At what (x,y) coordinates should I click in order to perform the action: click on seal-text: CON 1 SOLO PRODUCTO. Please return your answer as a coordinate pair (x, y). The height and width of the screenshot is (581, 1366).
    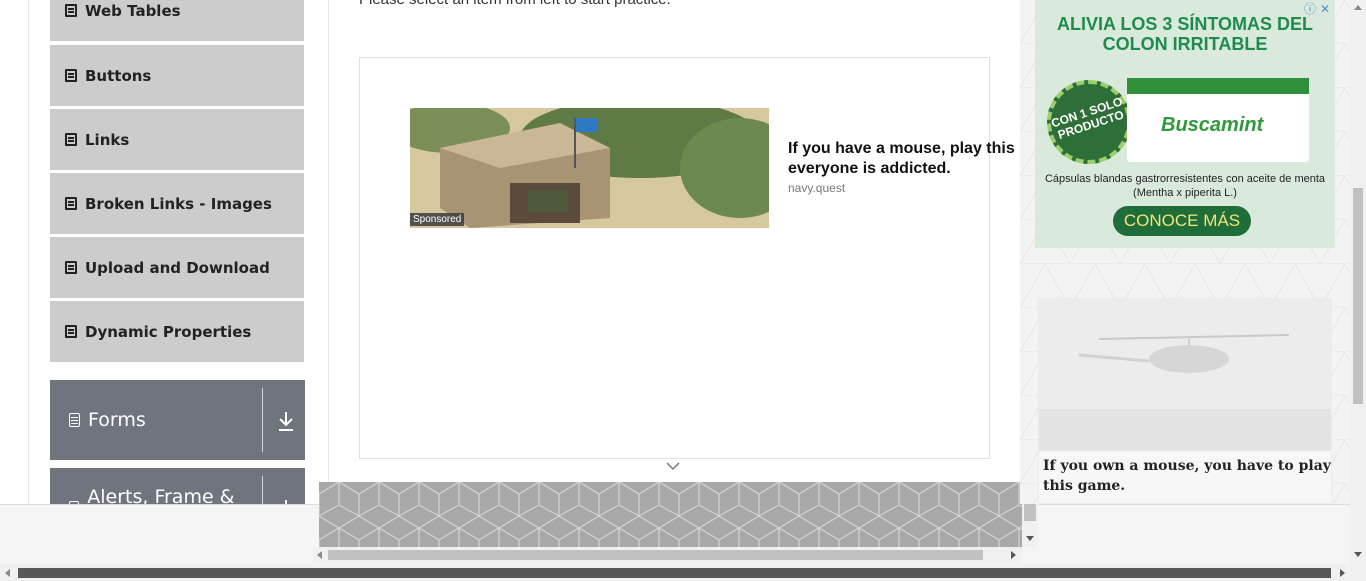
    Looking at the image, I should click on (1087, 118).